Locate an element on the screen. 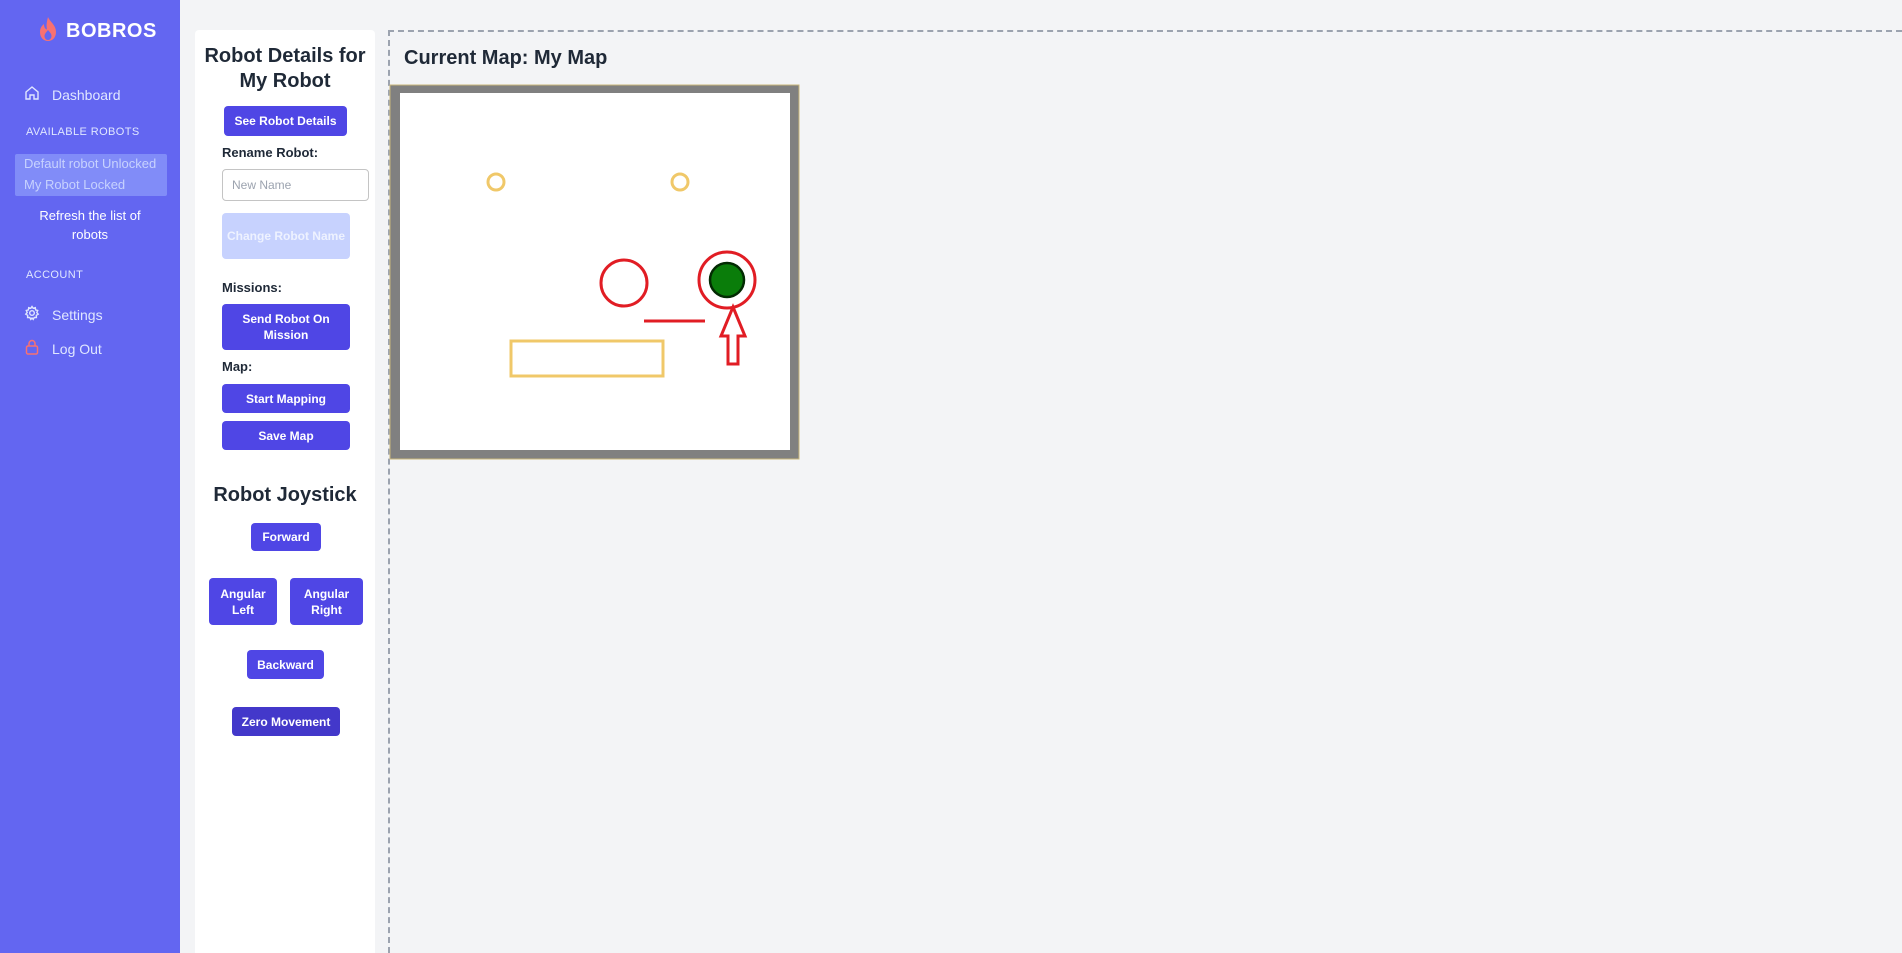  rename-robot-input is located at coordinates (295, 185).